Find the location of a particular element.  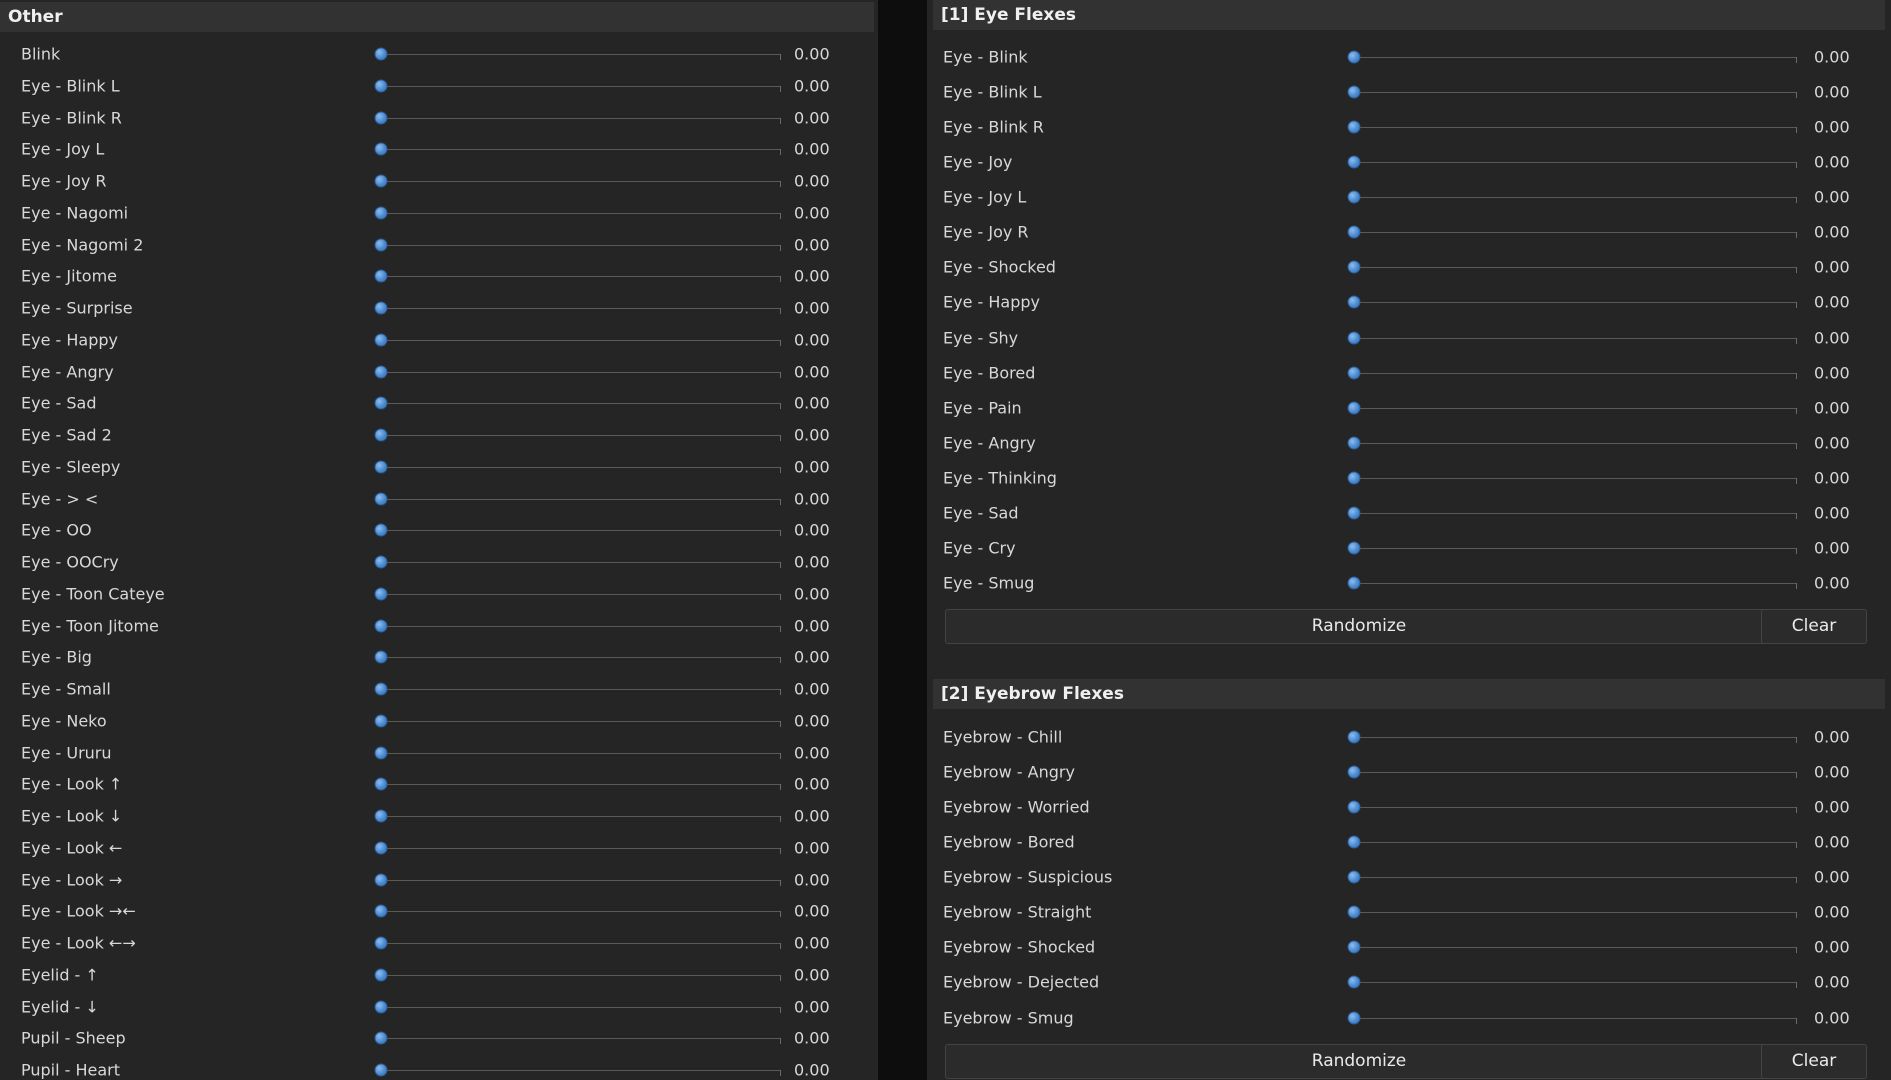

eye-flexes-randomize-button: Randomize is located at coordinates (1359, 626).